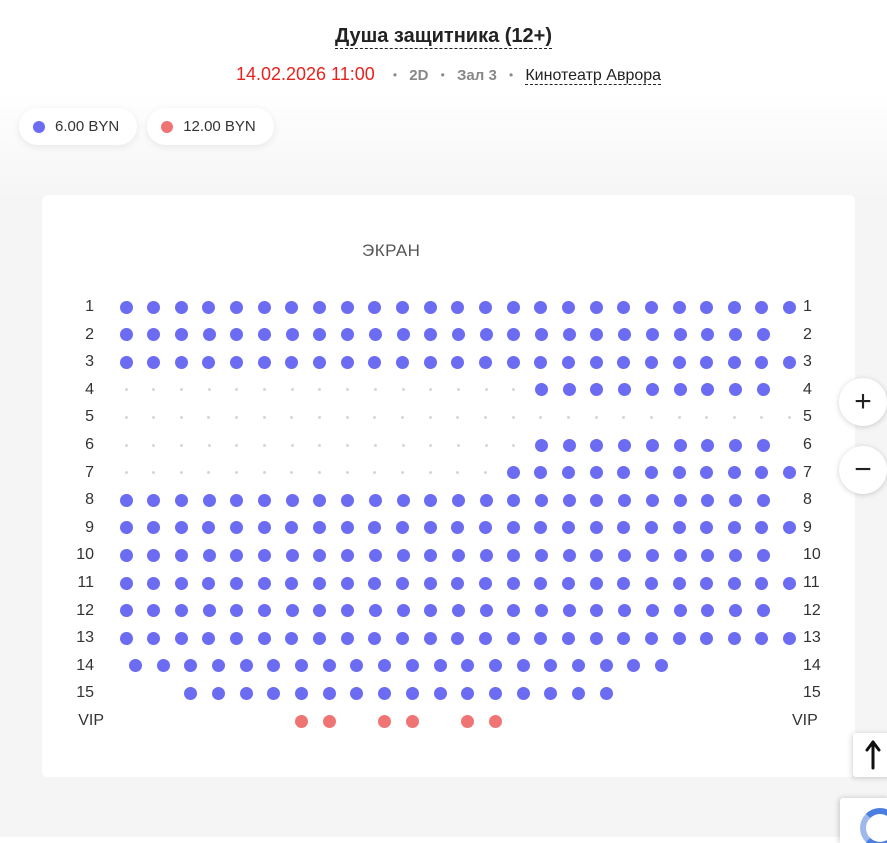 The image size is (887, 843). What do you see at coordinates (863, 402) in the screenshot?
I see `zoom-in-button: +` at bounding box center [863, 402].